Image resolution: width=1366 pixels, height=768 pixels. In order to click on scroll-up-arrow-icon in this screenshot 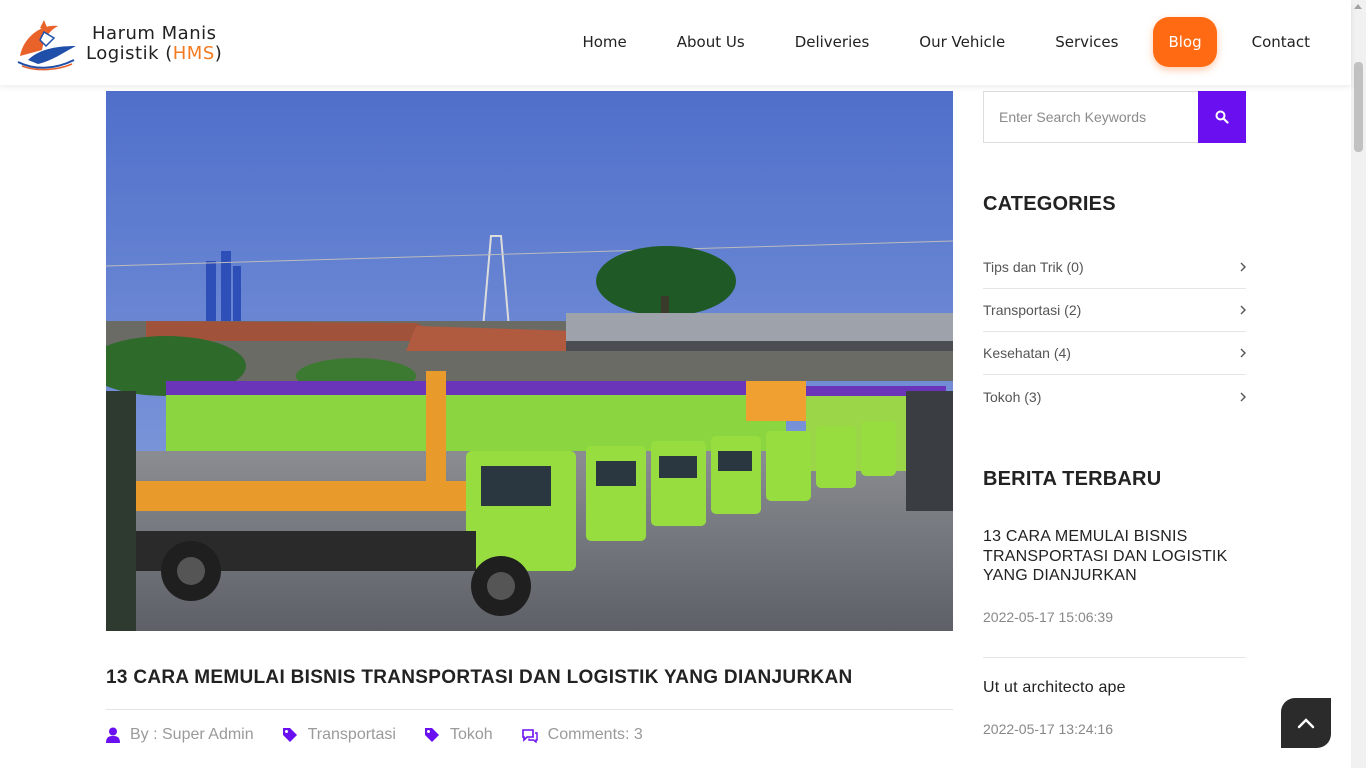, I will do `click(1358, 6)`.